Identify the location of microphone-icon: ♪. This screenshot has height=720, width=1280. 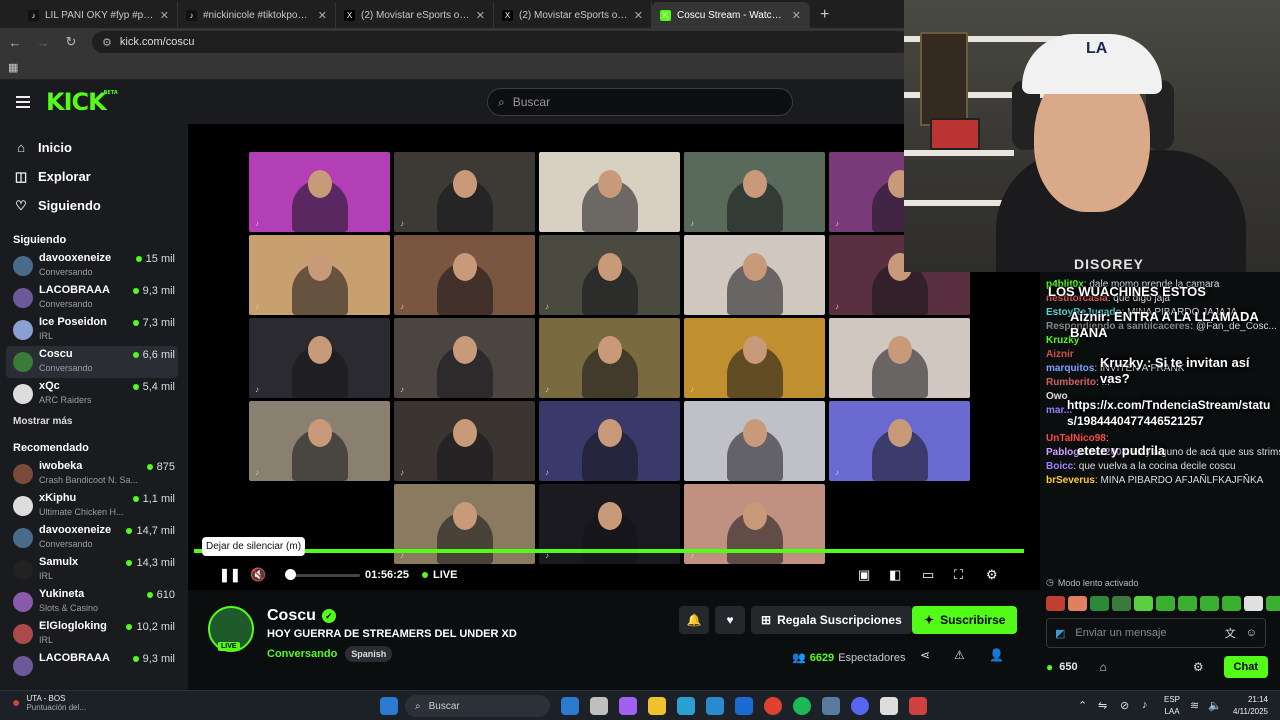
(1145, 705).